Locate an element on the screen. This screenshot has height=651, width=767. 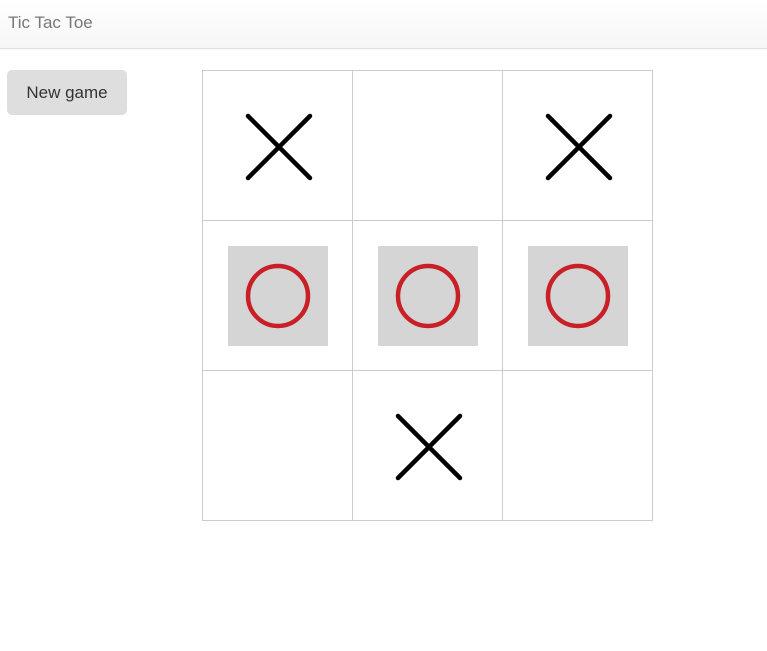
app-title: Tic Tac Toe is located at coordinates (50, 22).